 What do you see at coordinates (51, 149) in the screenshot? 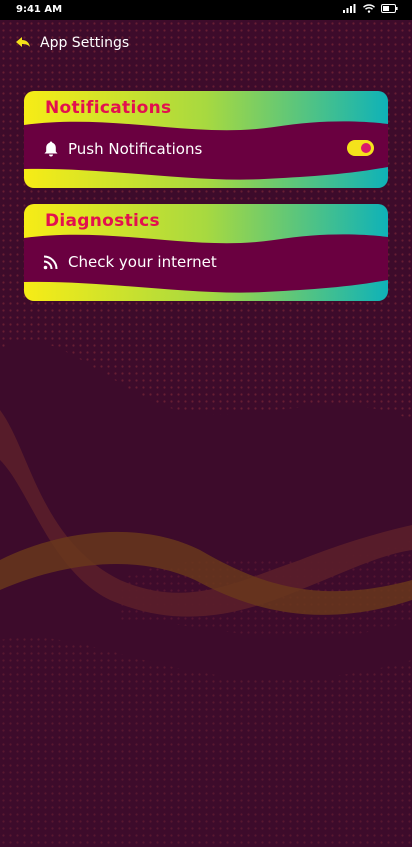
I see `bell-icon` at bounding box center [51, 149].